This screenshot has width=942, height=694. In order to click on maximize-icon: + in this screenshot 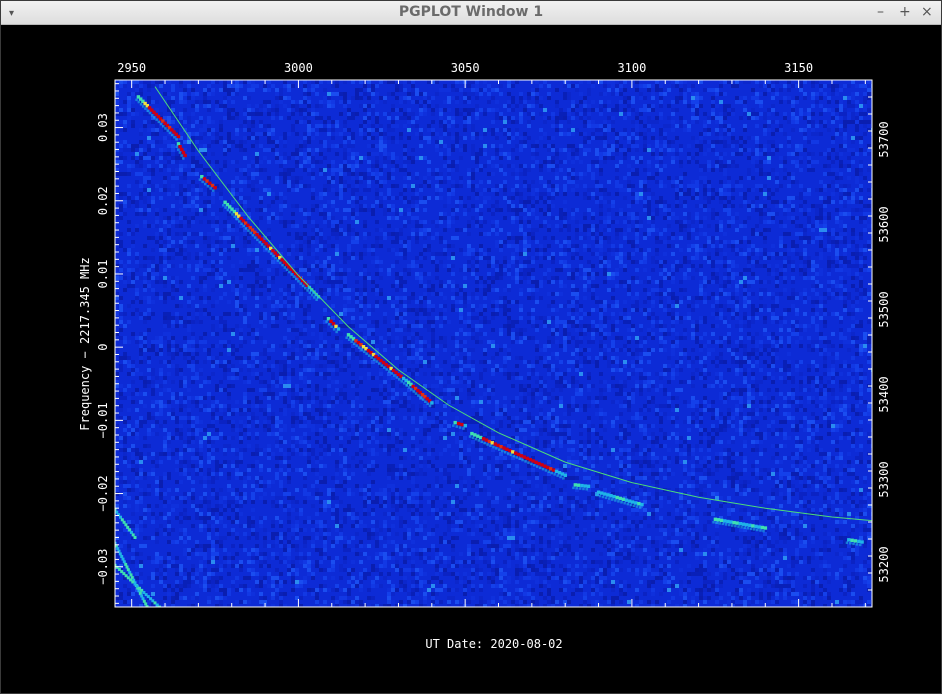, I will do `click(905, 12)`.